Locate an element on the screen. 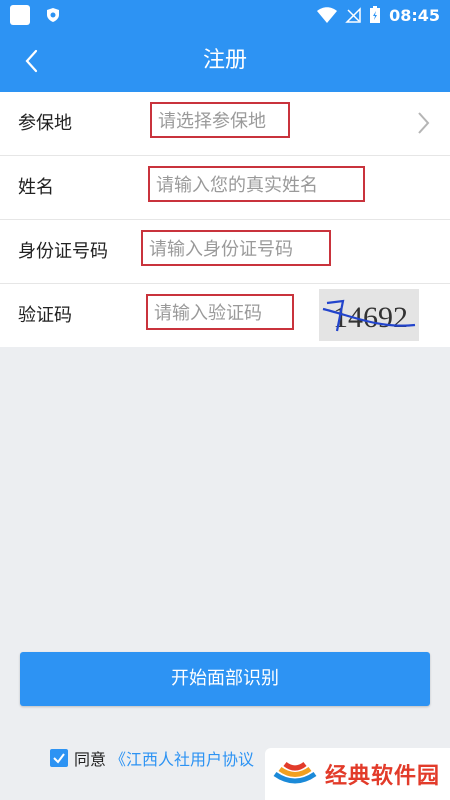 Image resolution: width=450 pixels, height=800 pixels. name-label: 姓名 is located at coordinates (36, 187).